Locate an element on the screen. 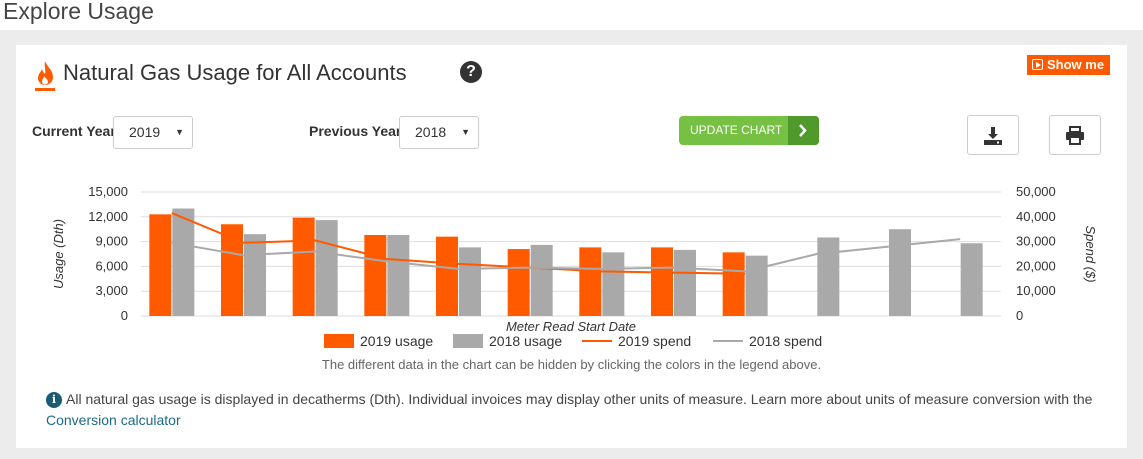 This screenshot has height=459, width=1143. x-axis-title: Meter Read Start Date is located at coordinates (571, 326).